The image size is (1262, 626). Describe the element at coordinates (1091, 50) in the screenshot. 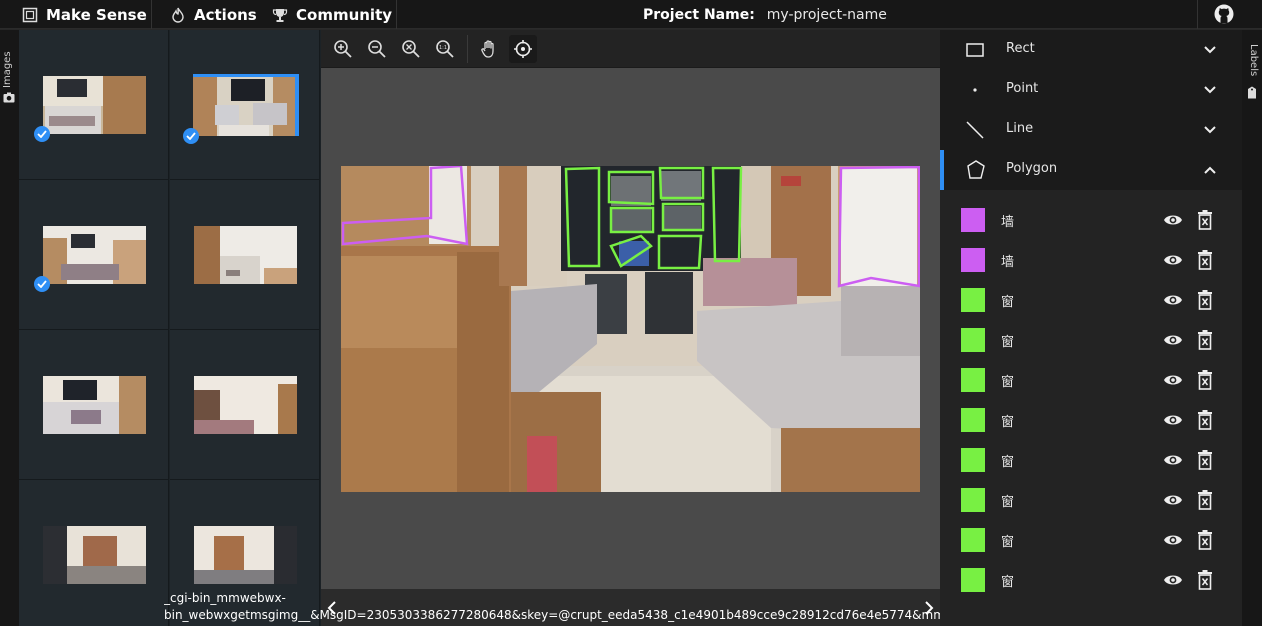

I see `label-type-rect: Rect` at that location.